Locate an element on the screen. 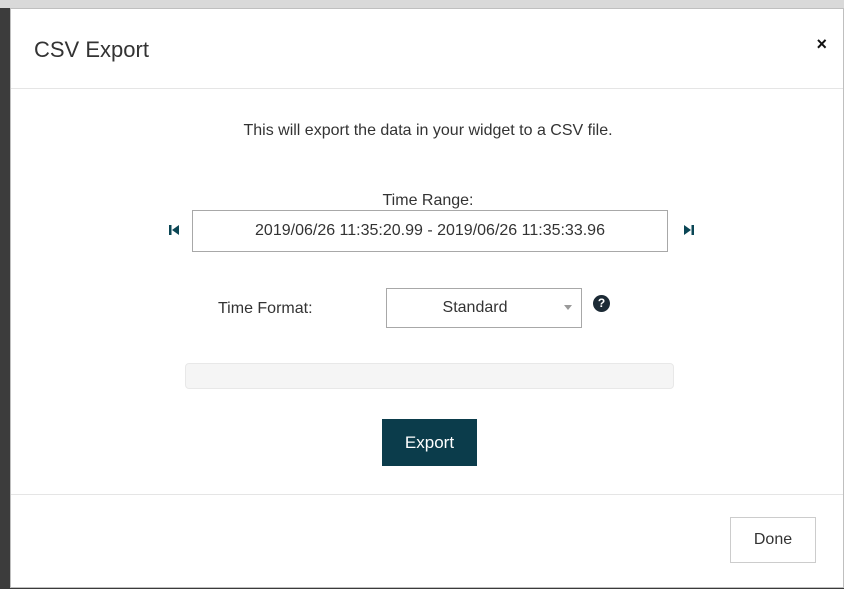 The width and height of the screenshot is (844, 589). done-button: Done is located at coordinates (773, 540).